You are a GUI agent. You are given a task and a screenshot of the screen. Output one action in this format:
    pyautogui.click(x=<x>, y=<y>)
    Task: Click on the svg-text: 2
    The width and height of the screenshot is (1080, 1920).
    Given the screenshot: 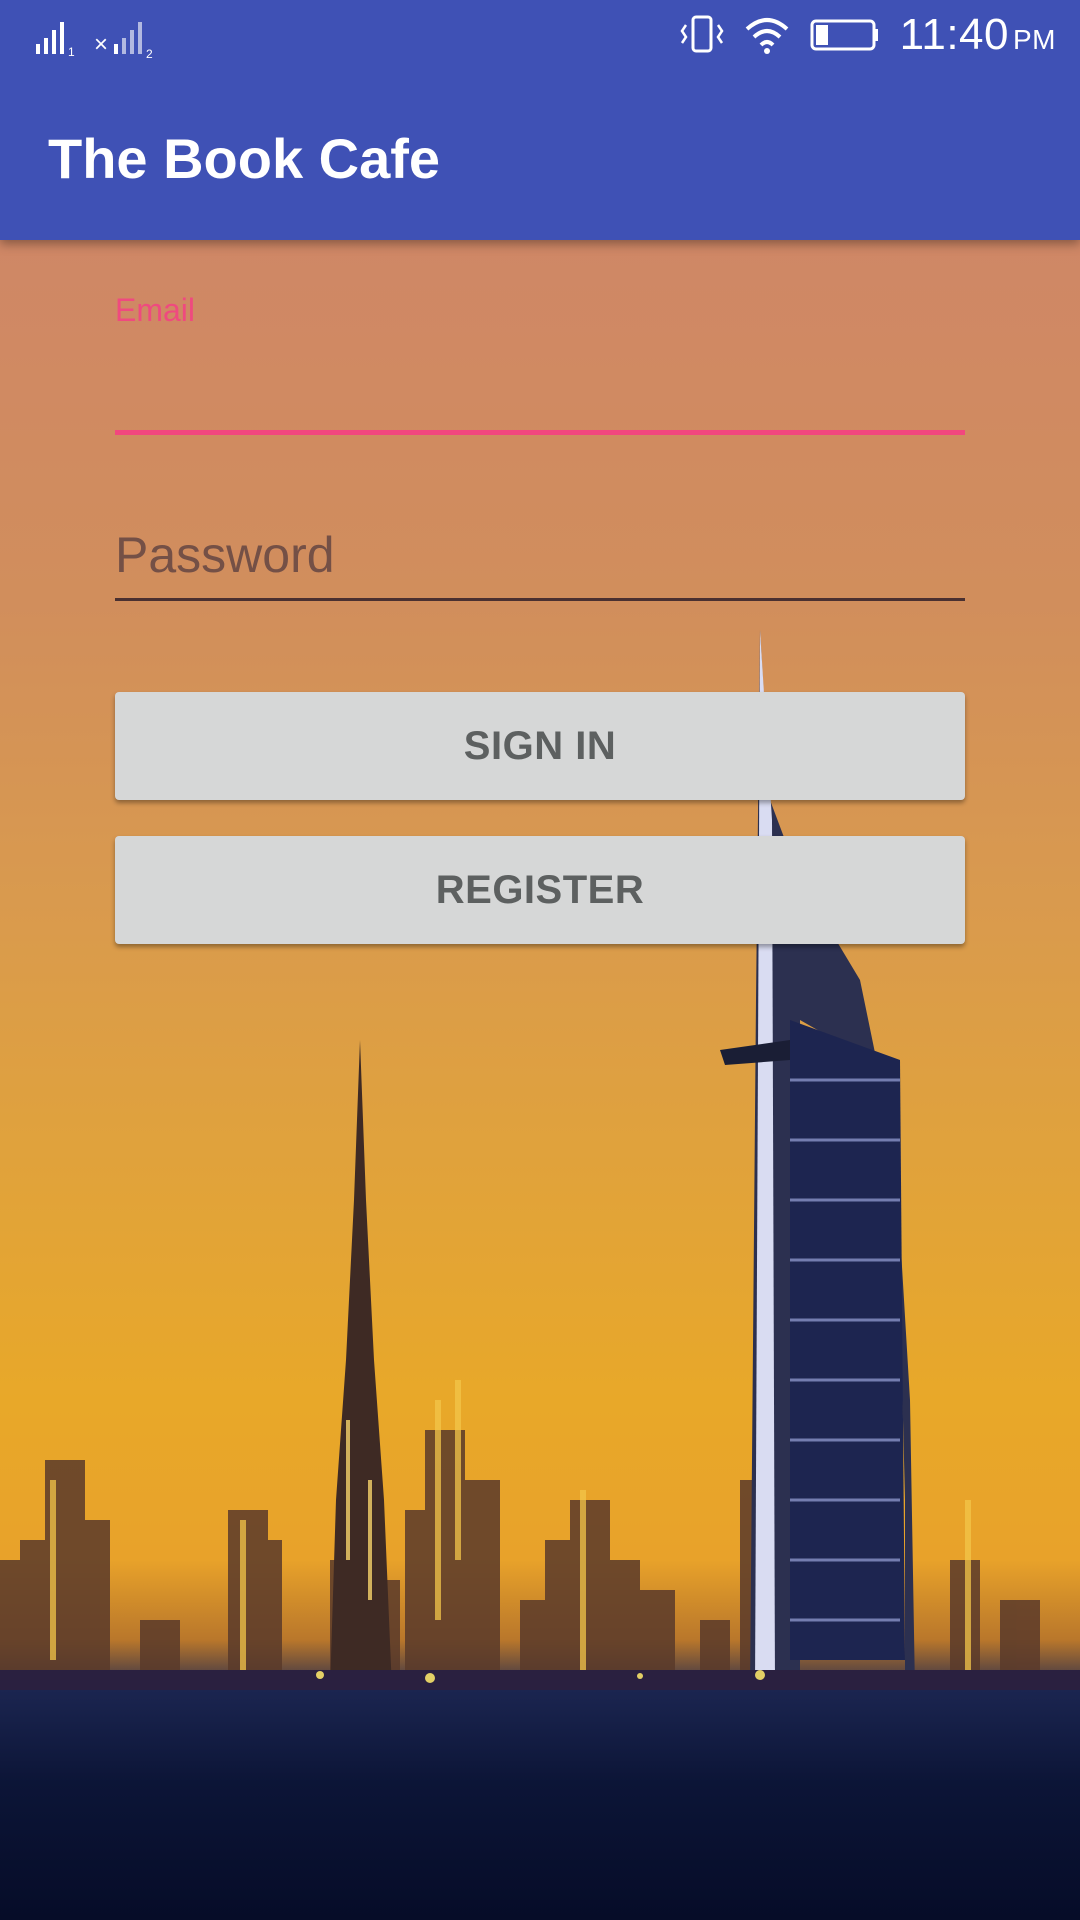 What is the action you would take?
    pyautogui.click(x=149, y=53)
    